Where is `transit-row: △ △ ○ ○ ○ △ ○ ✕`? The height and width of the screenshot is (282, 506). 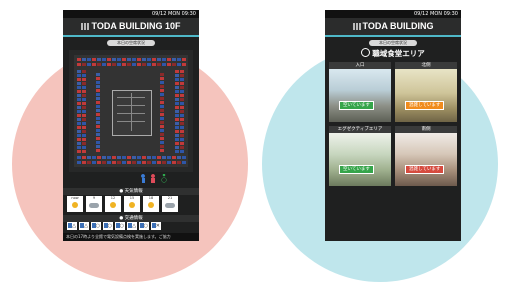 transit-row: △ △ ○ ○ ○ △ ○ ✕ is located at coordinates (114, 226).